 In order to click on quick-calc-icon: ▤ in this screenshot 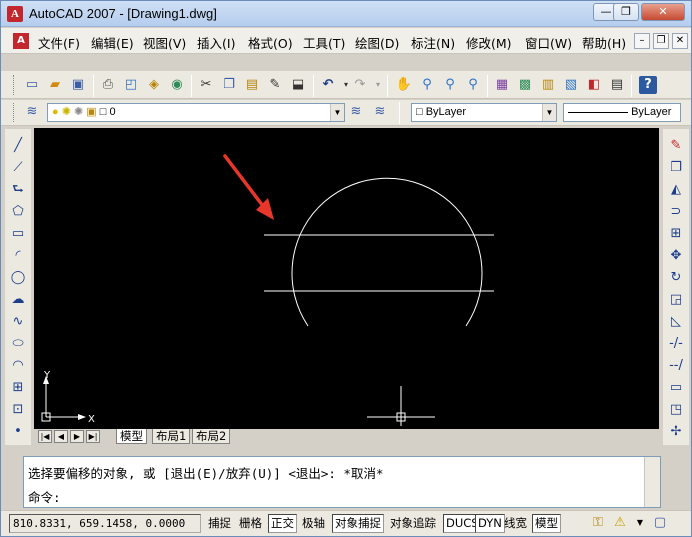, I will do `click(617, 85)`.